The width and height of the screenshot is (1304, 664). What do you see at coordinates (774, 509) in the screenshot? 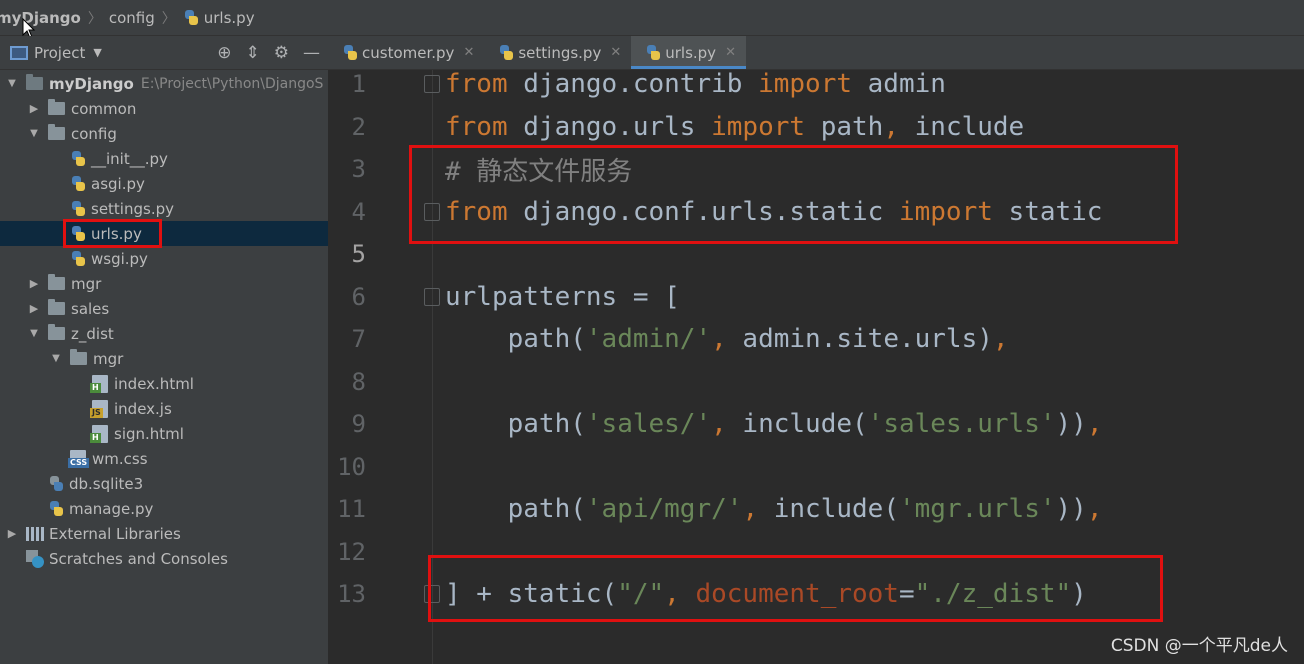
I see `code-text: path('api/mgr/', include('mgr.urls')),` at bounding box center [774, 509].